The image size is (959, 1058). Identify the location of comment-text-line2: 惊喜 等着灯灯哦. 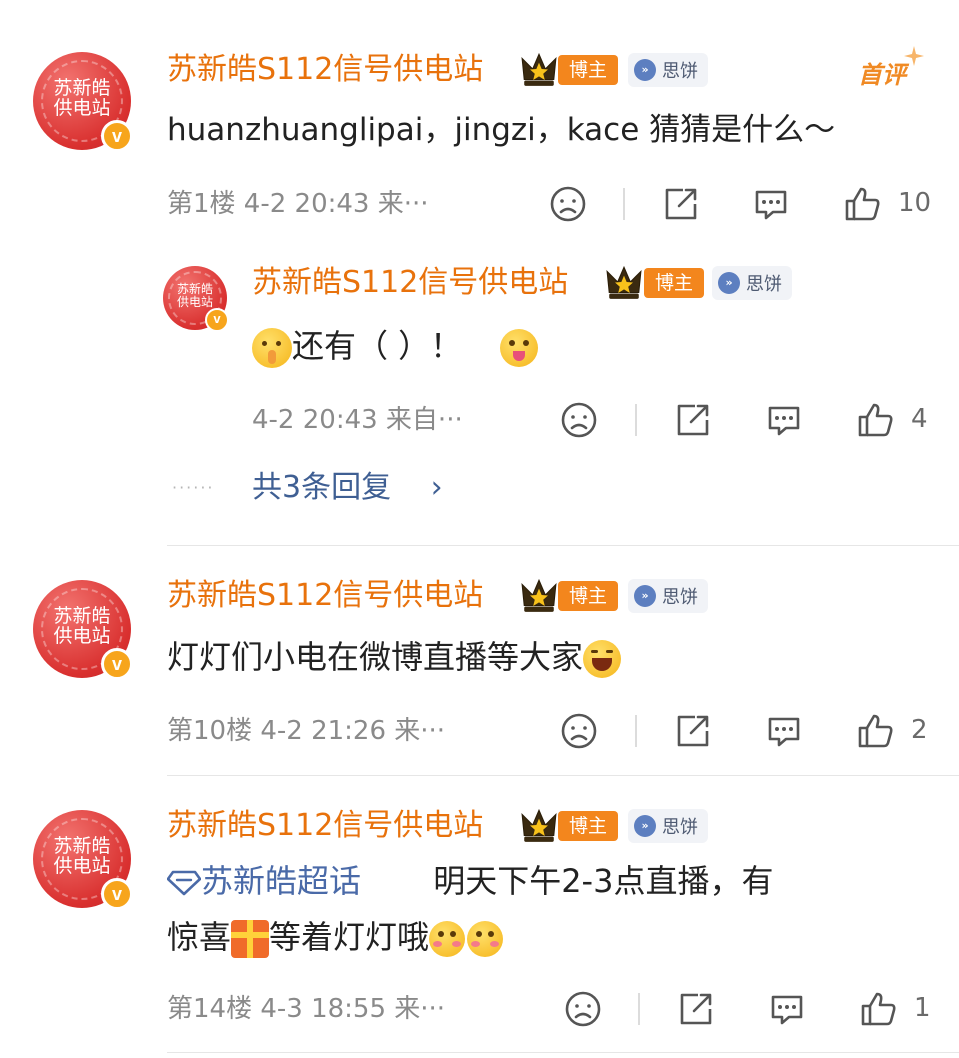
(335, 937).